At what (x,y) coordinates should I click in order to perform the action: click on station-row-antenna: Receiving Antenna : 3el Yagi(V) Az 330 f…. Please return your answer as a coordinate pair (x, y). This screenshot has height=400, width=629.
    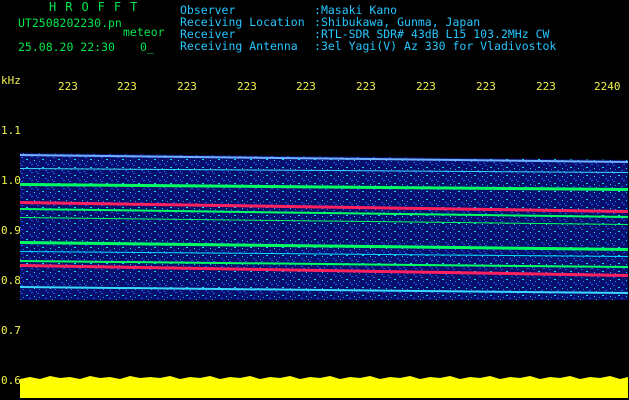
    Looking at the image, I should click on (368, 46).